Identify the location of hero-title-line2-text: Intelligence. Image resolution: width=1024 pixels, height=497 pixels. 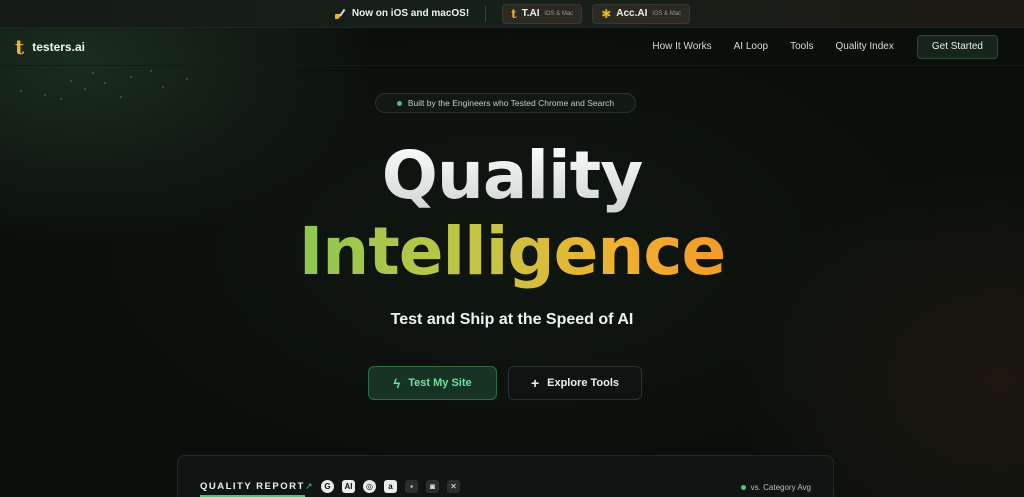
(512, 251).